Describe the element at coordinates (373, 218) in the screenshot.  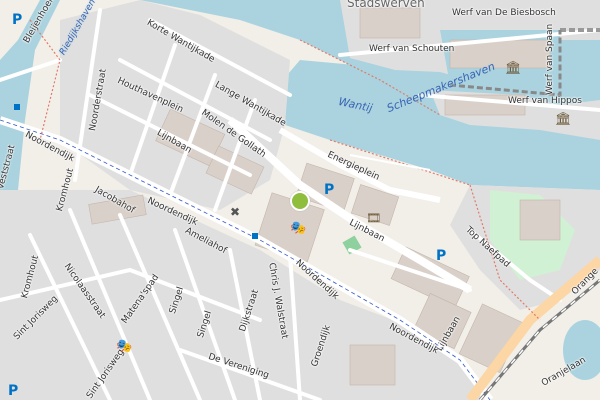
I see `cinema-film-icon: 🎞` at that location.